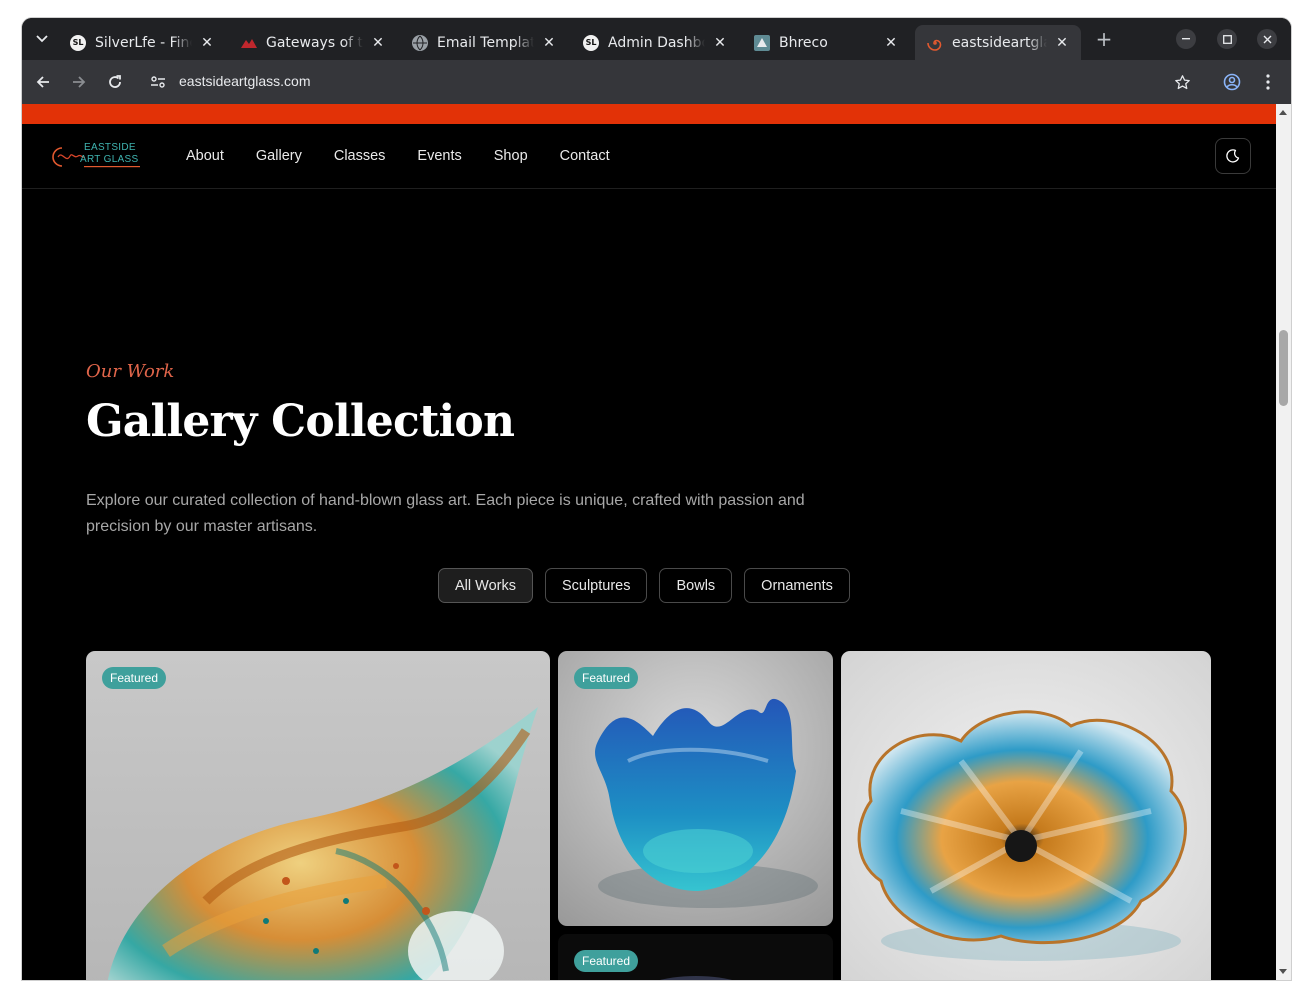  What do you see at coordinates (762, 42) in the screenshot?
I see `bhreco-favicon-icon` at bounding box center [762, 42].